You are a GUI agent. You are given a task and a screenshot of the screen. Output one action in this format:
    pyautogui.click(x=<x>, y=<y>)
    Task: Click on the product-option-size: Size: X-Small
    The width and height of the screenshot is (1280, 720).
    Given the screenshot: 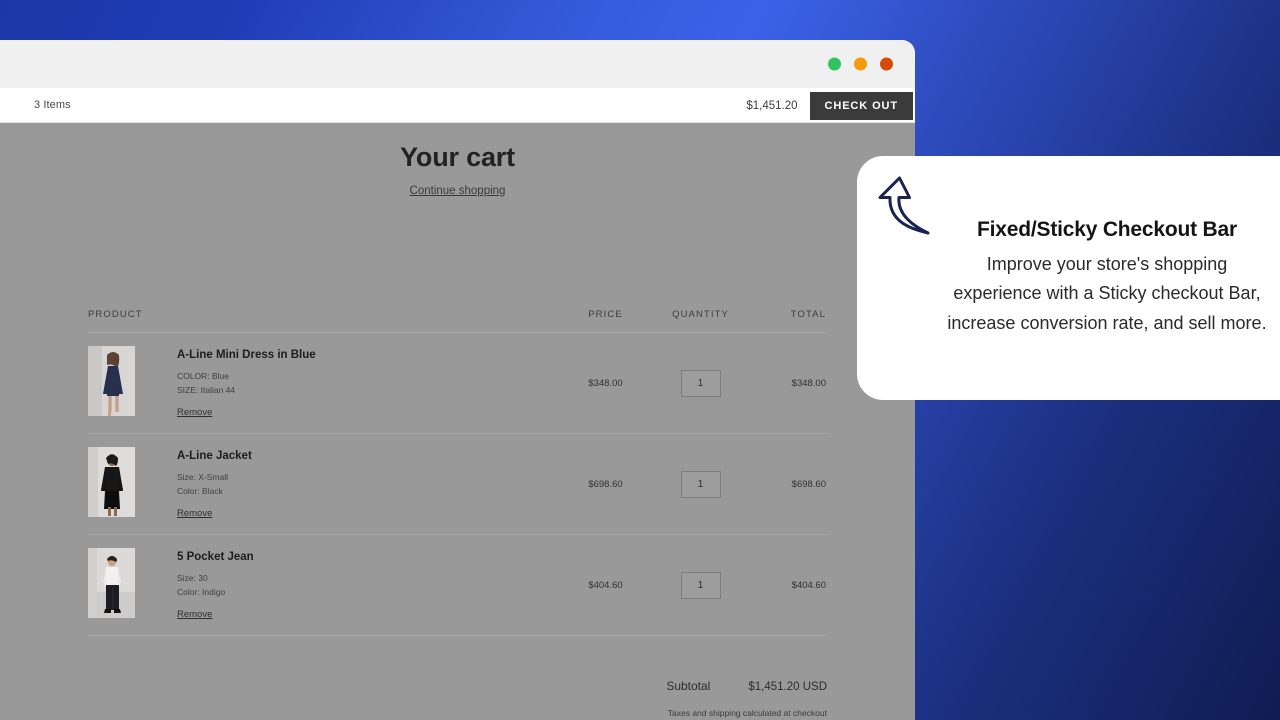 What is the action you would take?
    pyautogui.click(x=203, y=477)
    